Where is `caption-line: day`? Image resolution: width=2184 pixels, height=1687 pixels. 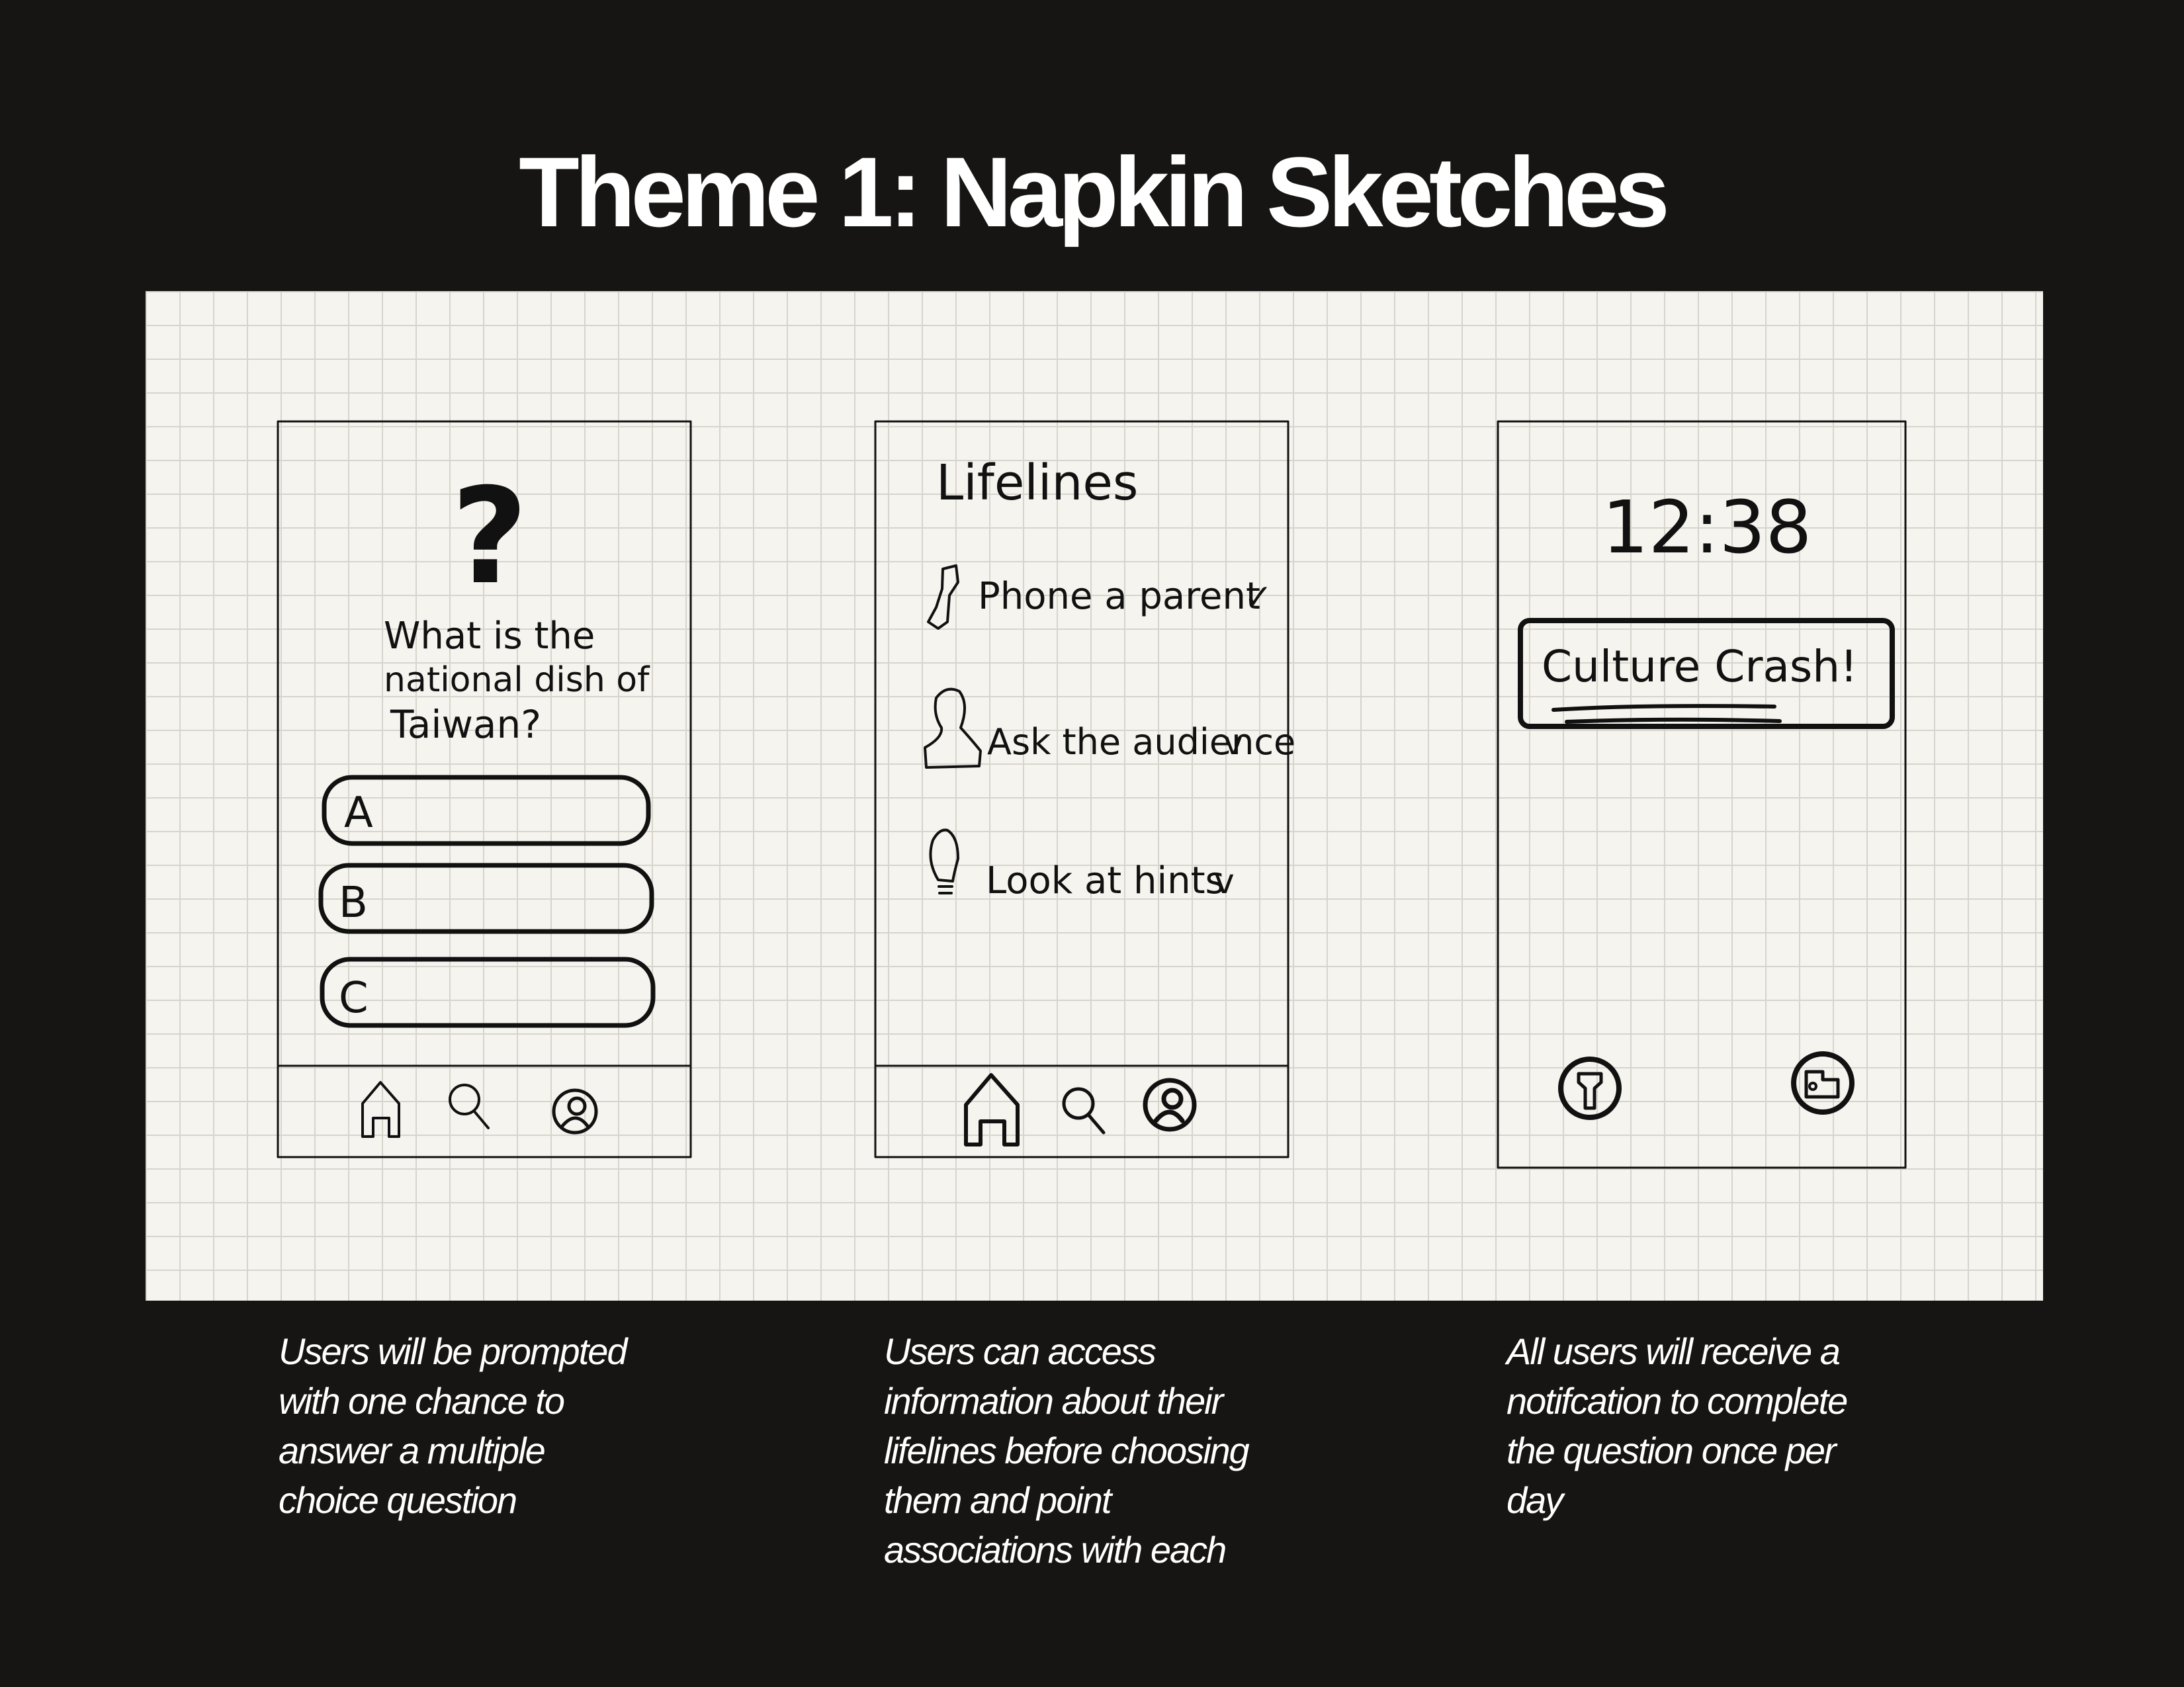 caption-line: day is located at coordinates (1535, 1500).